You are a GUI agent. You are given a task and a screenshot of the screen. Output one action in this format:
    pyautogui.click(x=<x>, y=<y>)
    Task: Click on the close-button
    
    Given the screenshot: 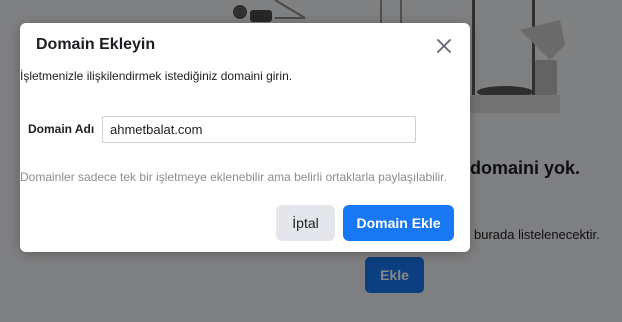 What is the action you would take?
    pyautogui.click(x=444, y=46)
    